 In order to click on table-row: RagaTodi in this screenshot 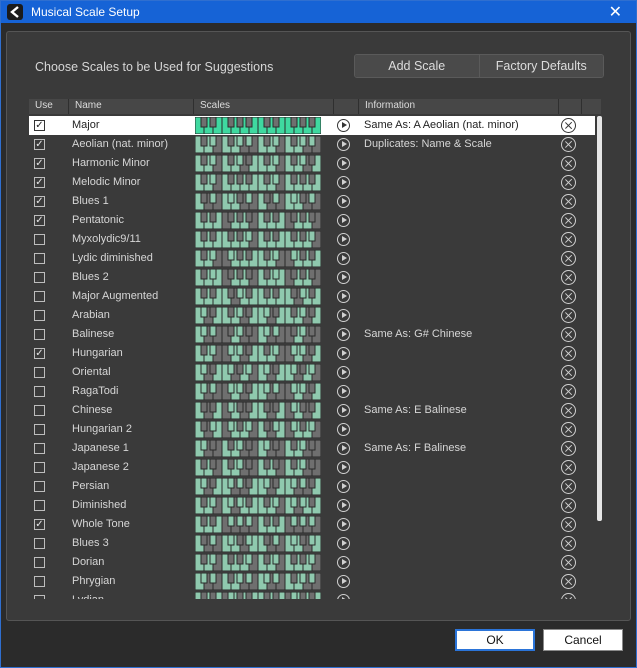, I will do `click(313, 391)`.